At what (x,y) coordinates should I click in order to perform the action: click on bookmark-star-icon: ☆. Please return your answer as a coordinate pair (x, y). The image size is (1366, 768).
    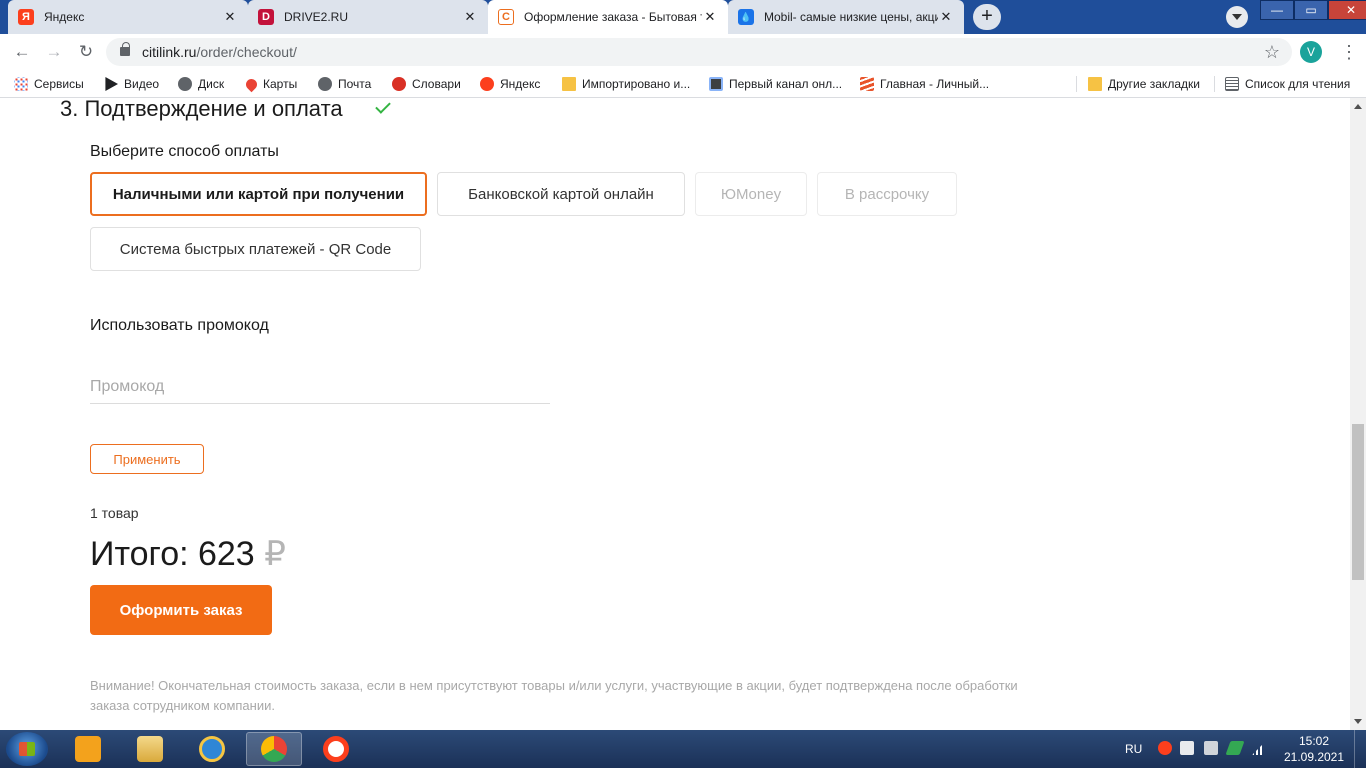
    Looking at the image, I should click on (1272, 52).